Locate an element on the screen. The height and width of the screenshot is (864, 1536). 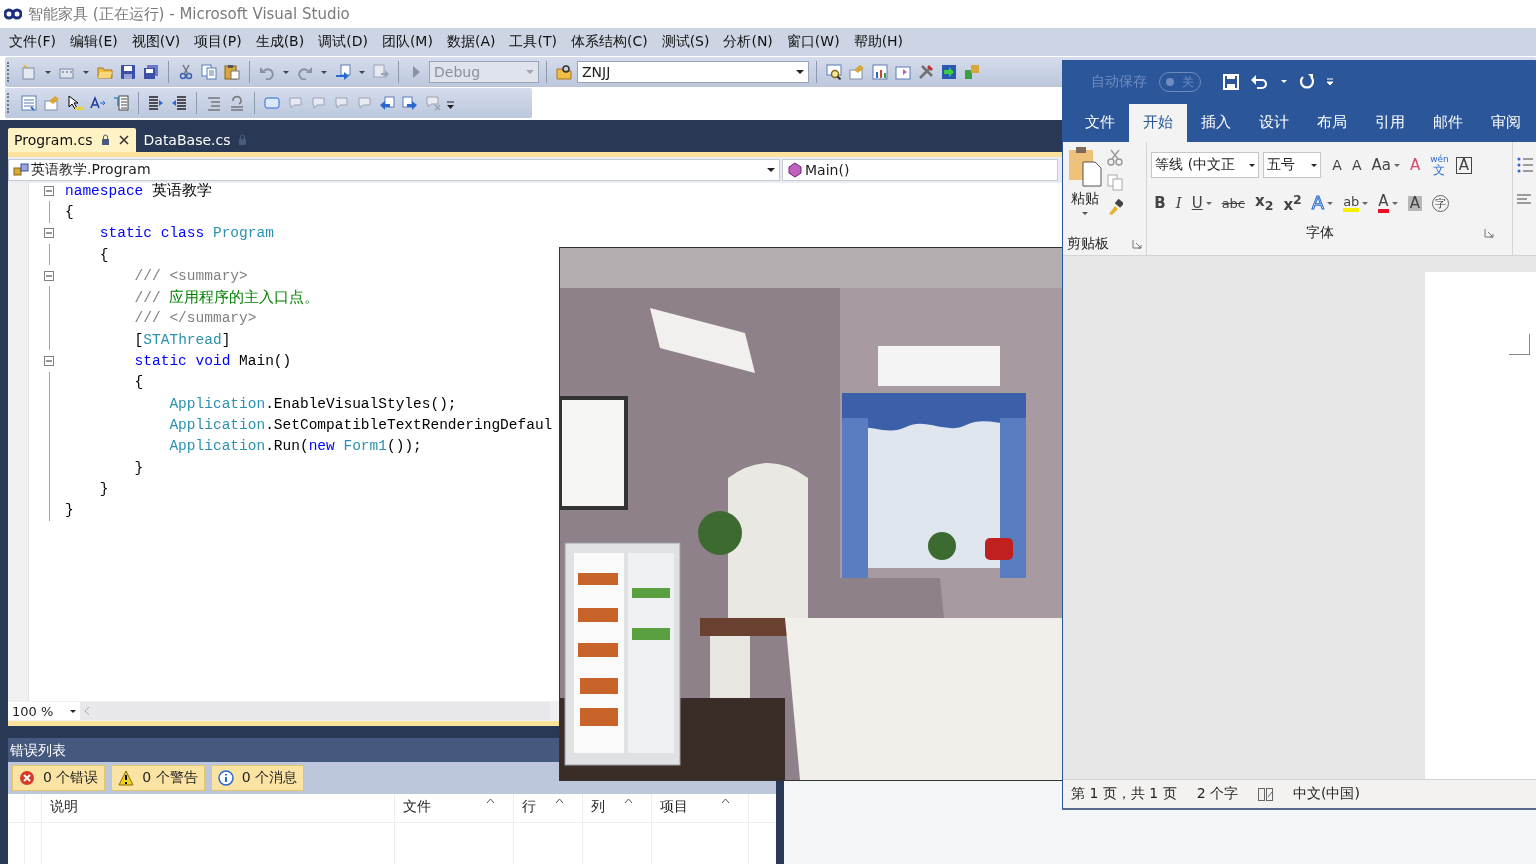
ribbon-tab: 开始 is located at coordinates (1158, 123).